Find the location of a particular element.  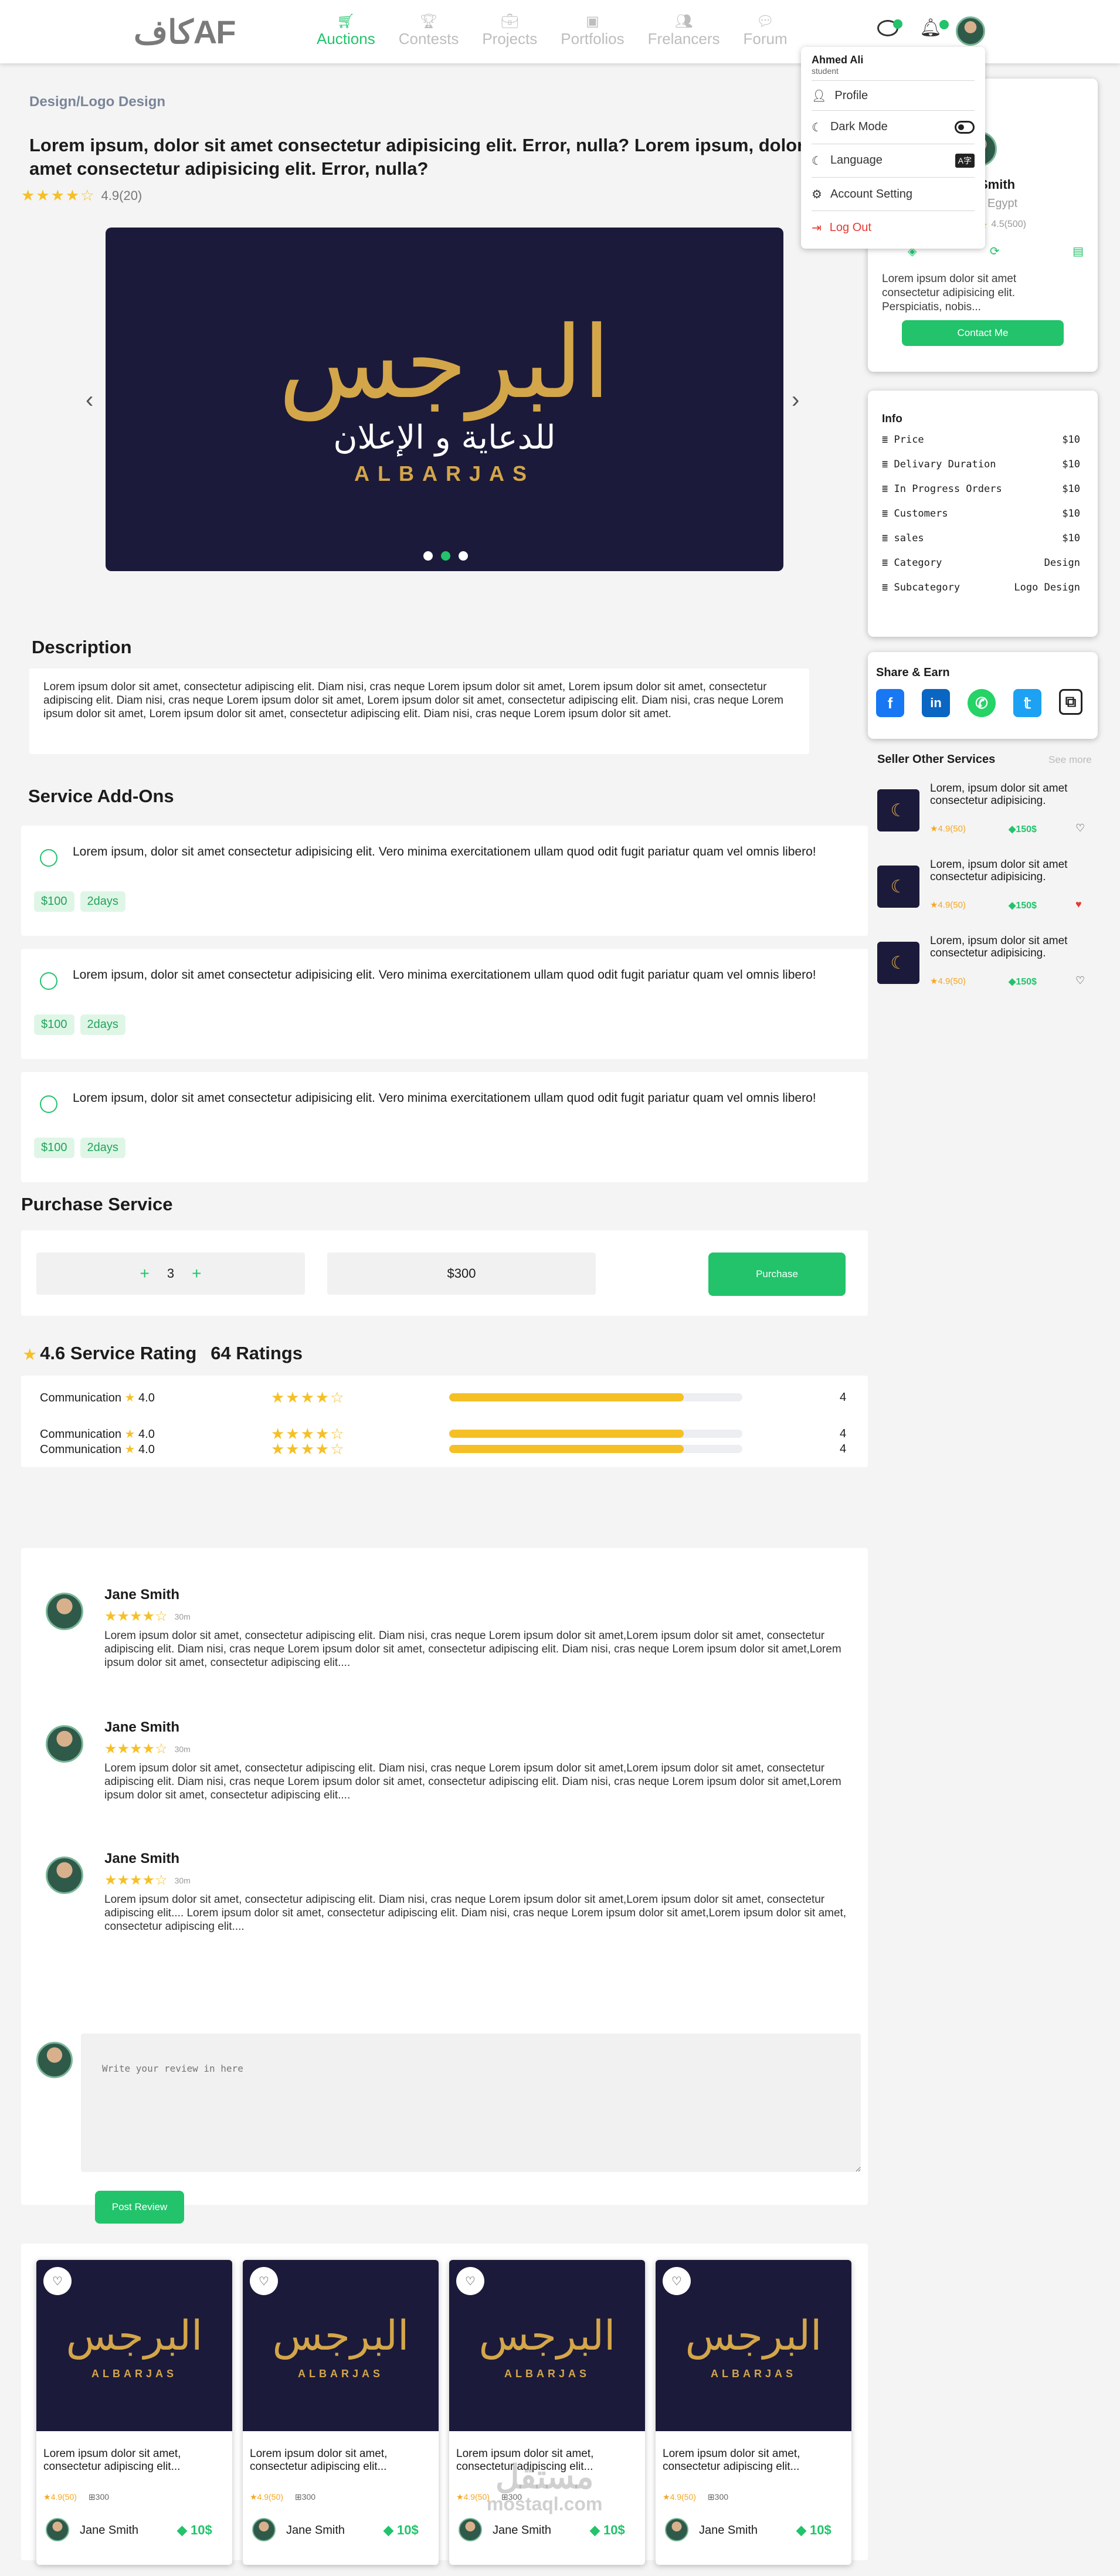

price-text: 150$ is located at coordinates (1026, 906).